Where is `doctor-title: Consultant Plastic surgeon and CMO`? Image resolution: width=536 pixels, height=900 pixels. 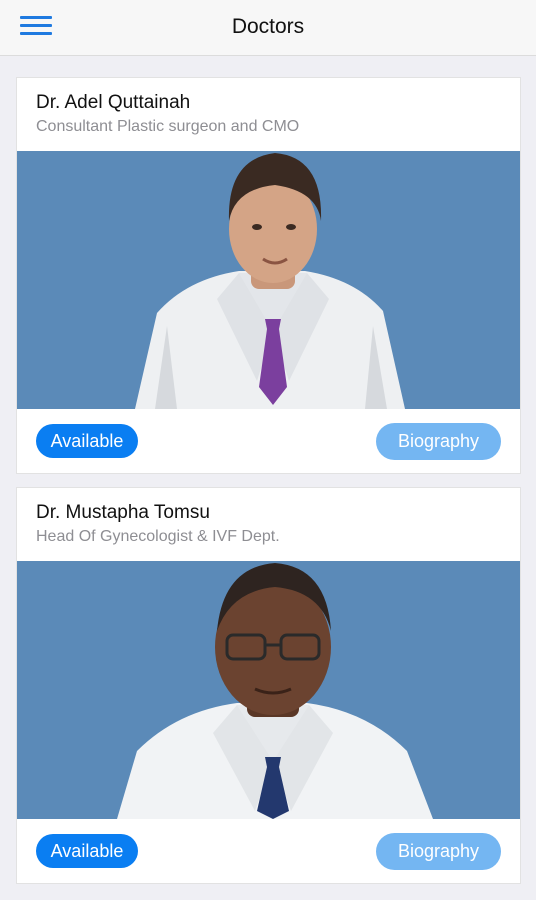
doctor-title: Consultant Plastic surgeon and CMO is located at coordinates (168, 126).